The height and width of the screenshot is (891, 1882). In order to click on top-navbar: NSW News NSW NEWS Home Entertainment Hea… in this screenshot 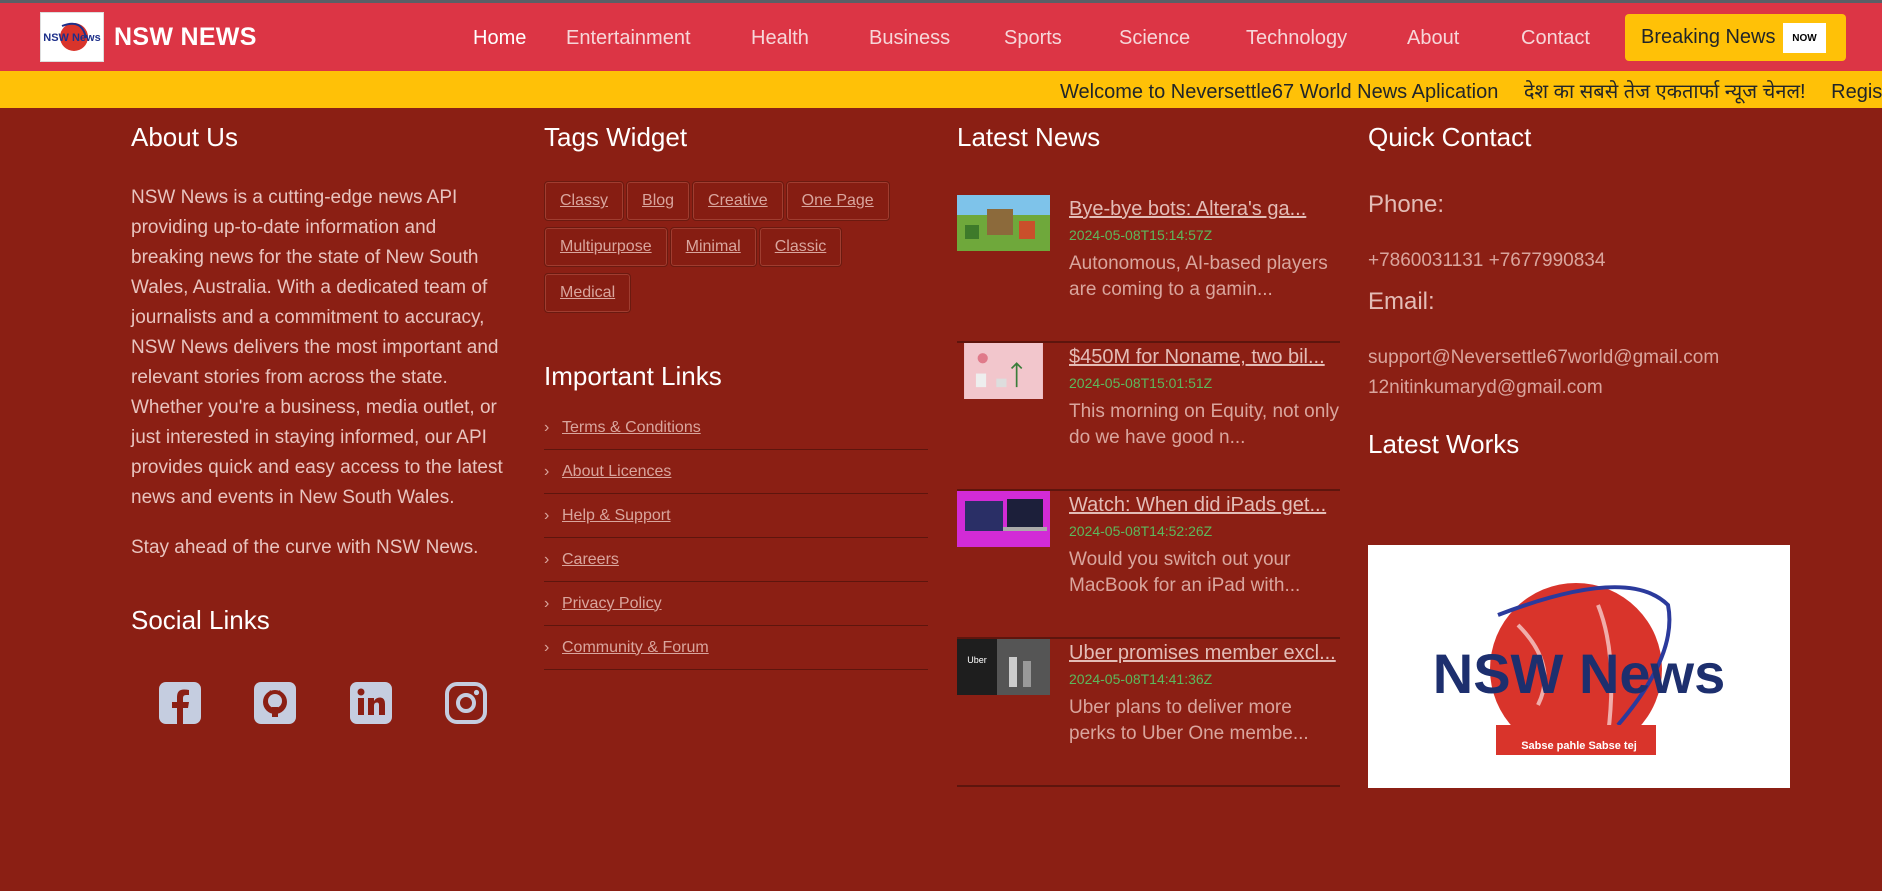, I will do `click(941, 35)`.